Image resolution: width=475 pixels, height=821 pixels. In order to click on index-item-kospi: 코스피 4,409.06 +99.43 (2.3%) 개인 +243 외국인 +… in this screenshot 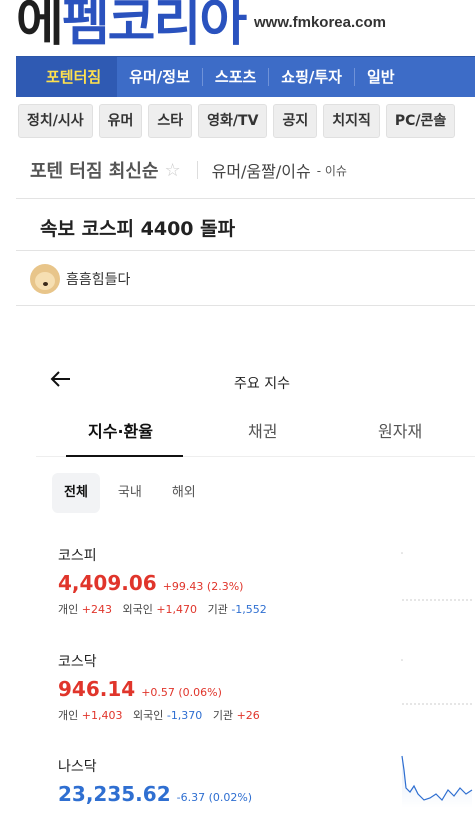, I will do `click(258, 581)`.